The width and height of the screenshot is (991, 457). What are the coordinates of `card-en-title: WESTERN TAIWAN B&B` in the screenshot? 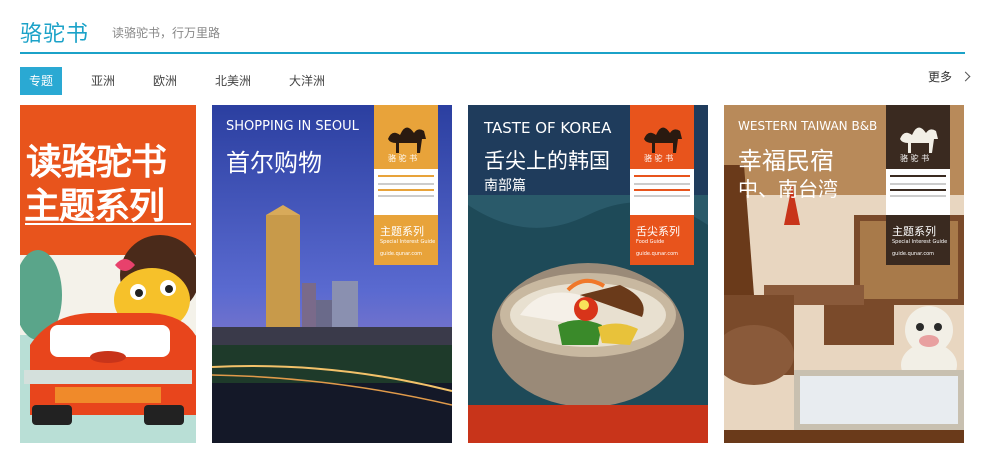 It's located at (808, 126).